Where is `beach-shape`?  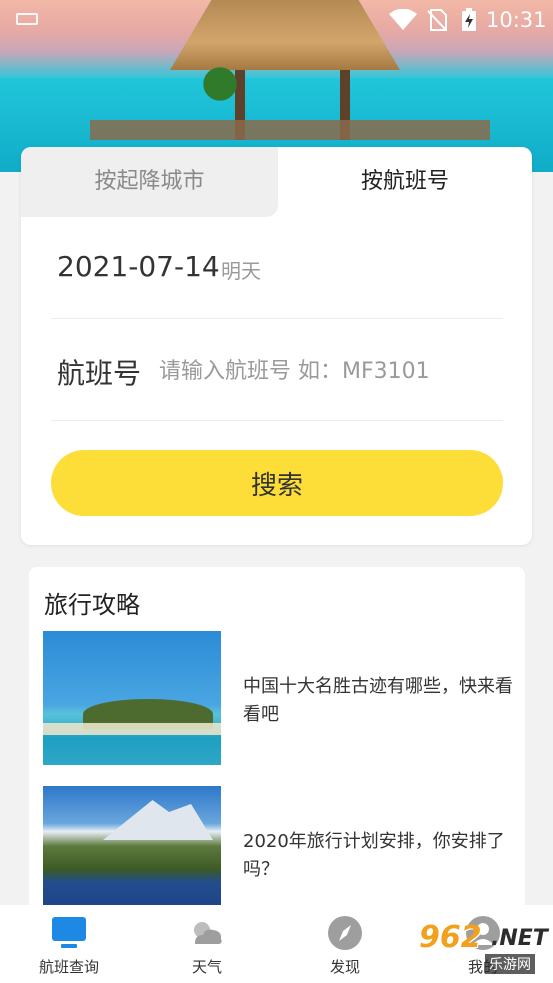
beach-shape is located at coordinates (132, 729).